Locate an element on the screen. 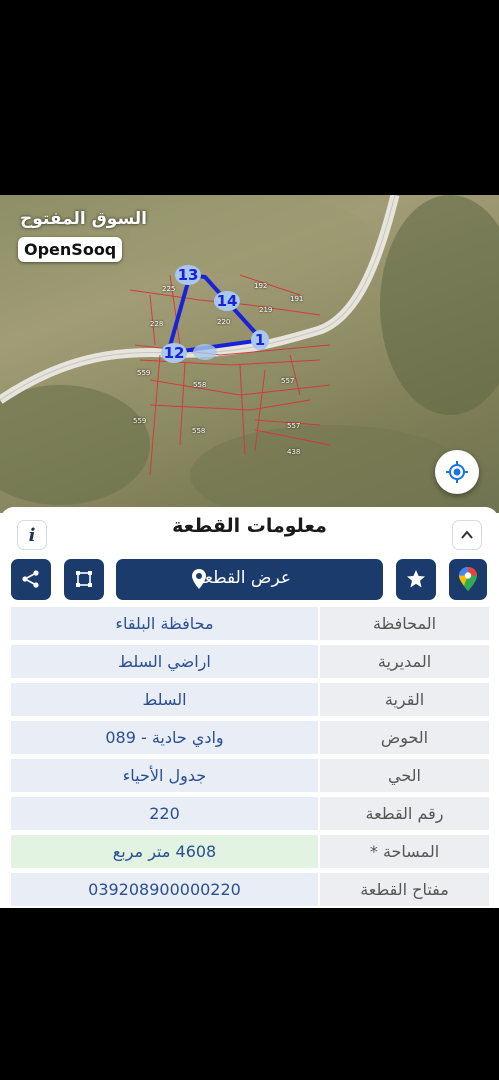 The height and width of the screenshot is (1080, 499). share-icon is located at coordinates (30, 579).